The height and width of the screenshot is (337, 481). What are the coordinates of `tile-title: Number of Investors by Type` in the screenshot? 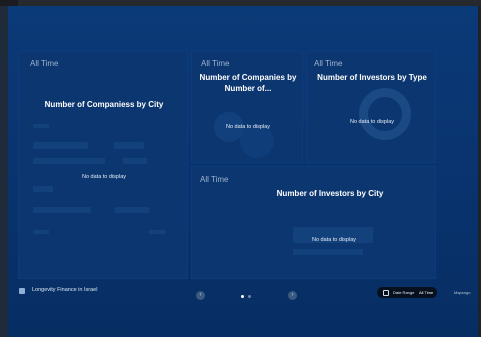 It's located at (372, 77).